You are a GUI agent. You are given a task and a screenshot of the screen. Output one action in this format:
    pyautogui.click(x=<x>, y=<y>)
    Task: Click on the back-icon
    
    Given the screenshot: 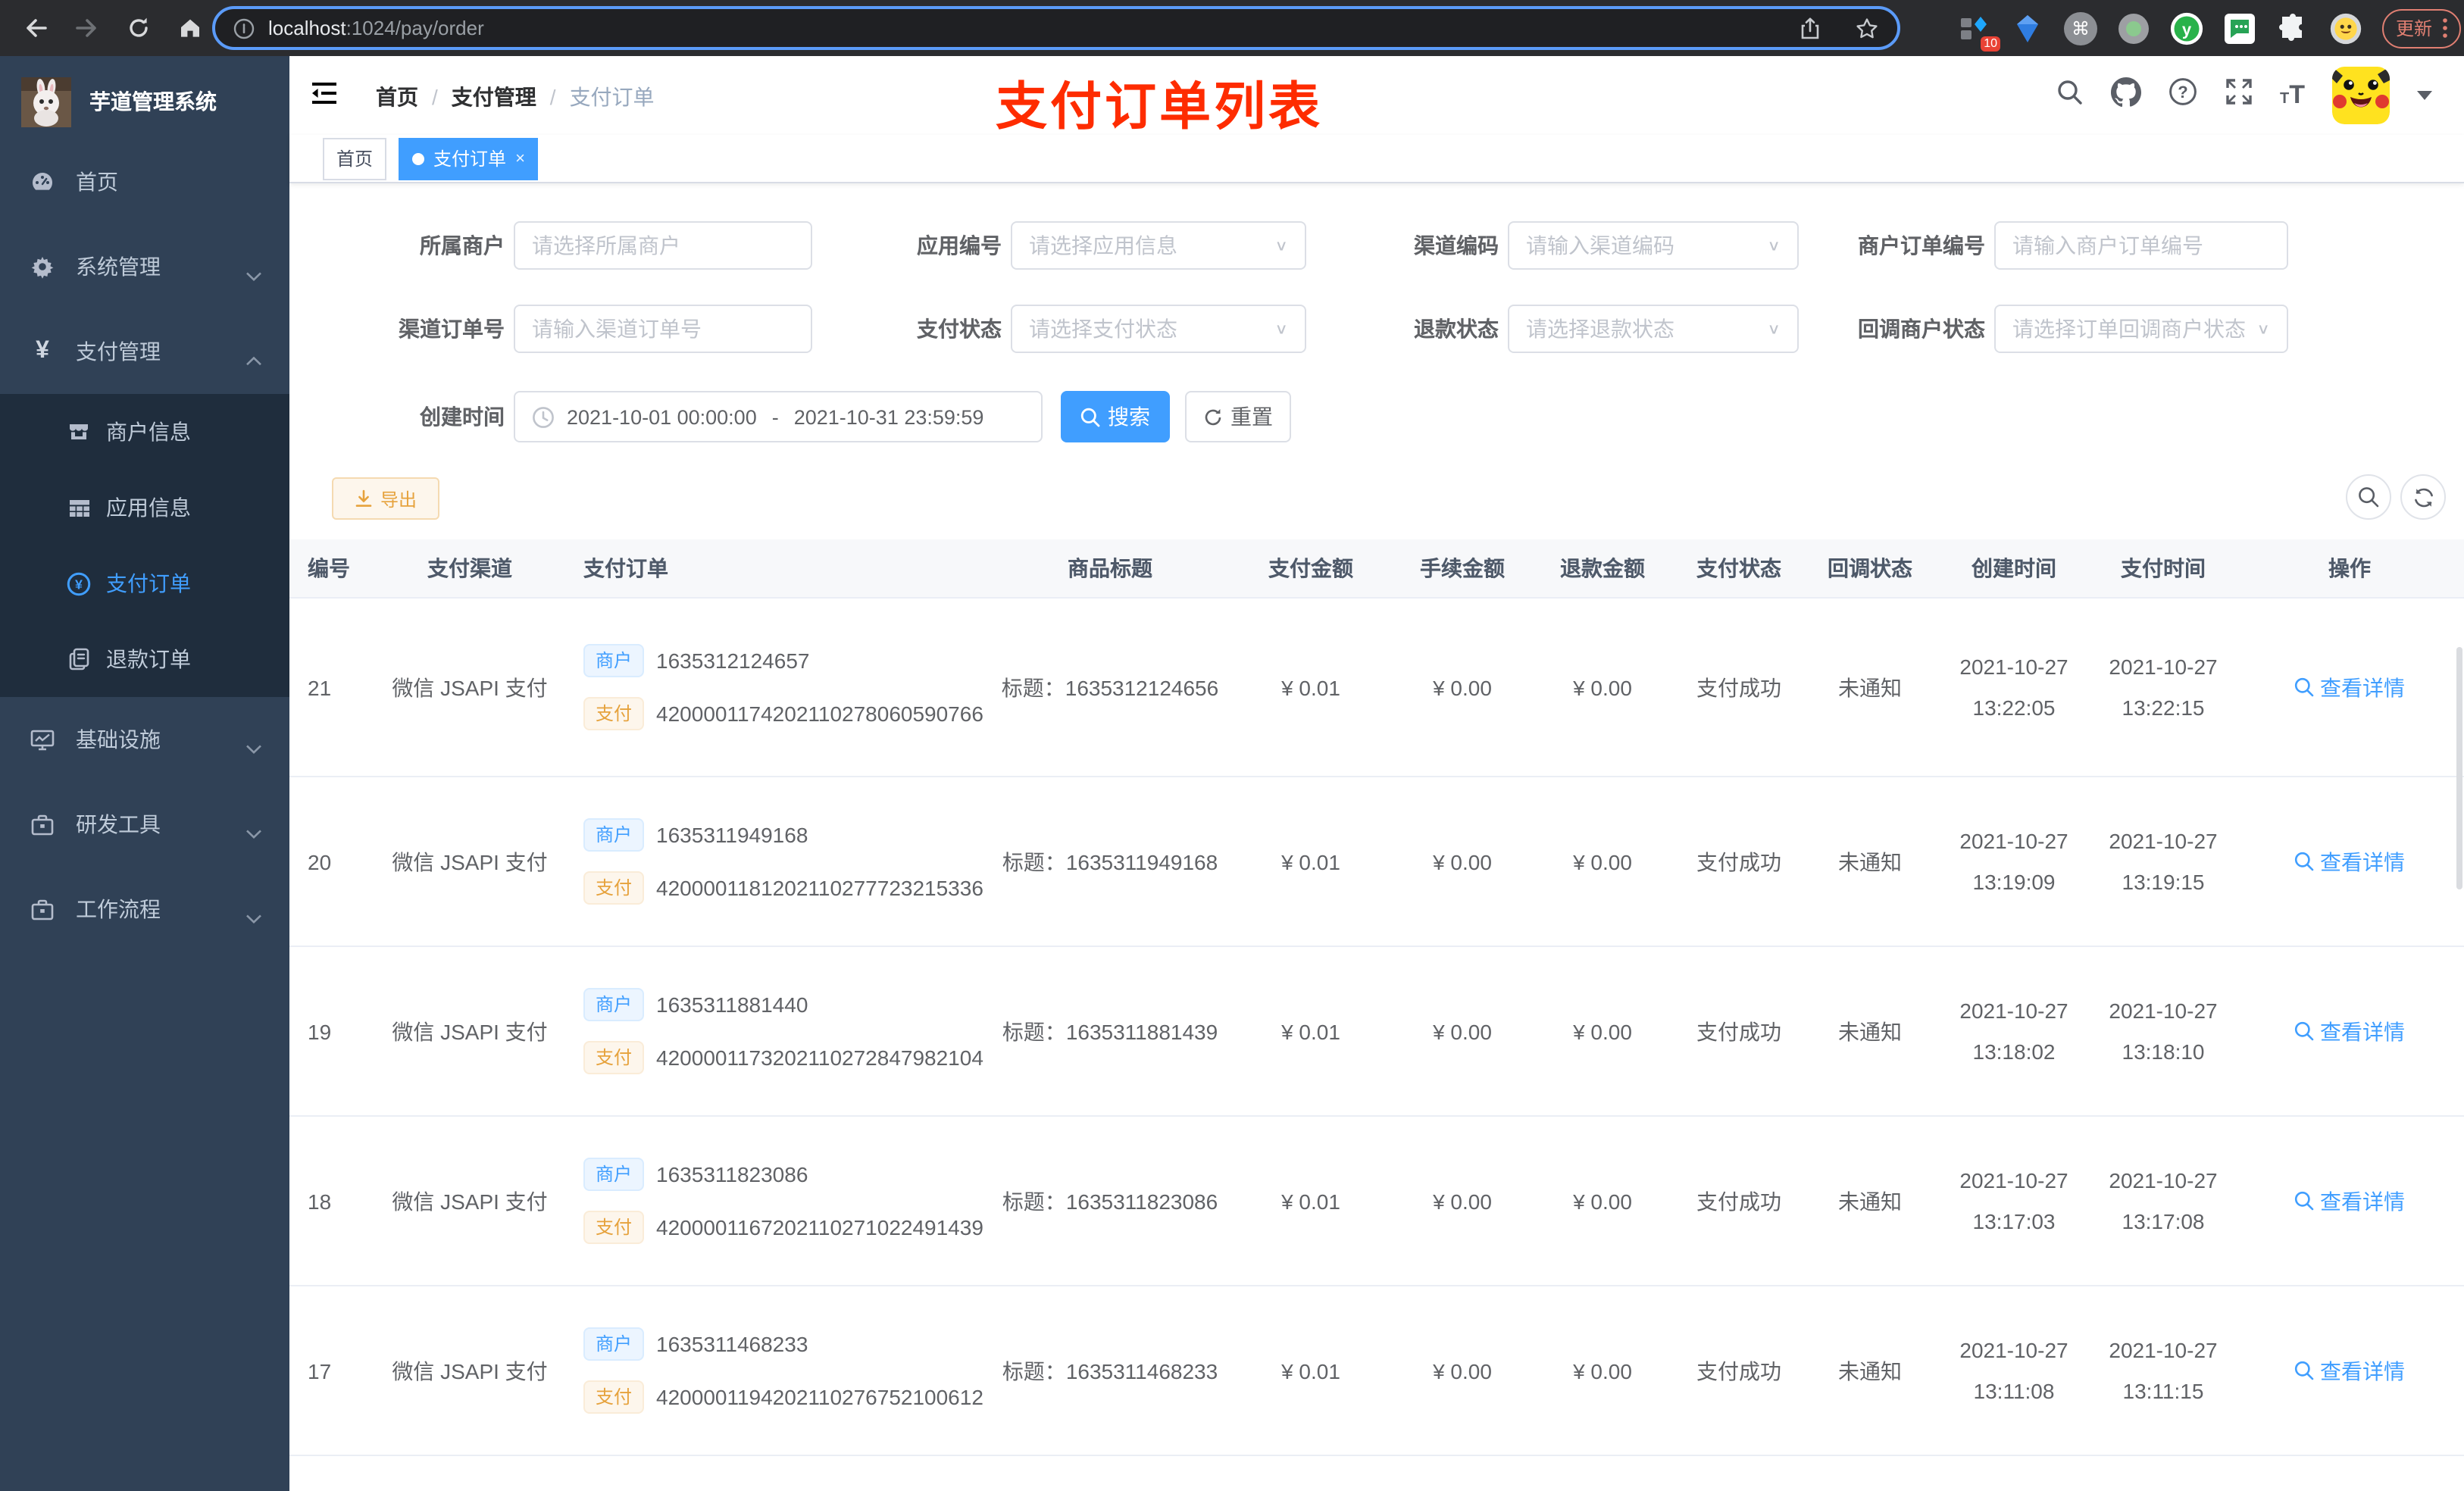 What is the action you would take?
    pyautogui.click(x=35, y=28)
    